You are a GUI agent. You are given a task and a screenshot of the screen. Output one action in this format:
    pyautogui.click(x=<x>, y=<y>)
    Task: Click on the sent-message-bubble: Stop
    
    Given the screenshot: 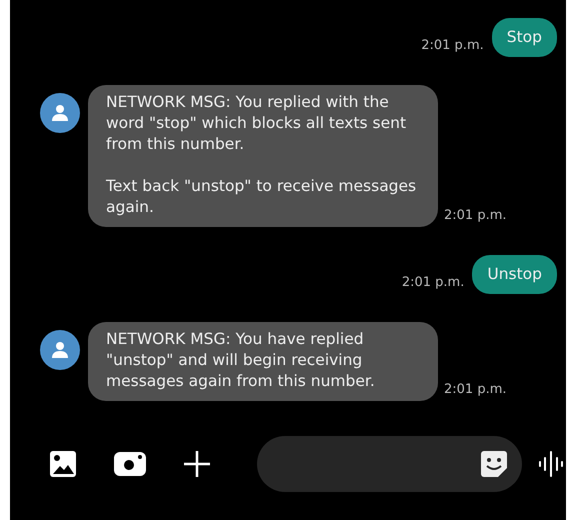 What is the action you would take?
    pyautogui.click(x=524, y=37)
    